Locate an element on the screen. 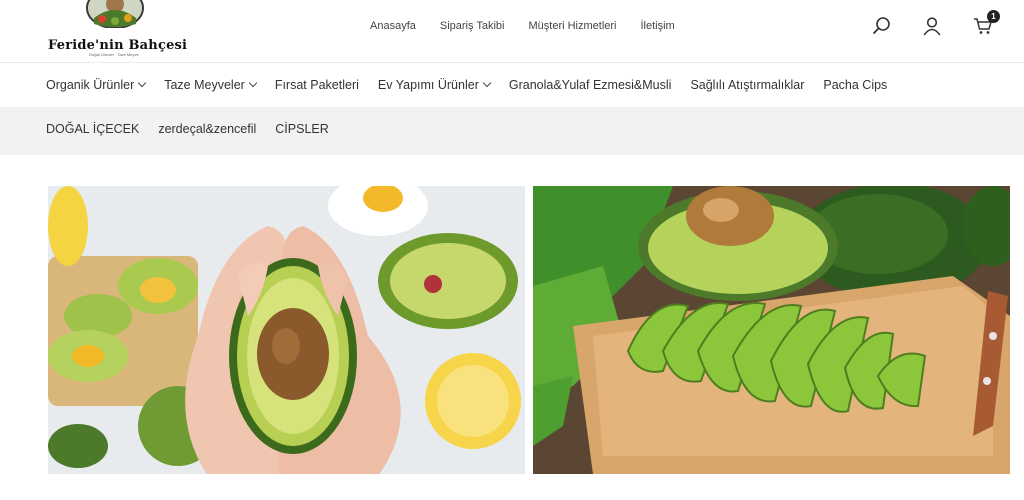  category-label: Granola&Yulaf Ezmesi&Musli is located at coordinates (590, 85).